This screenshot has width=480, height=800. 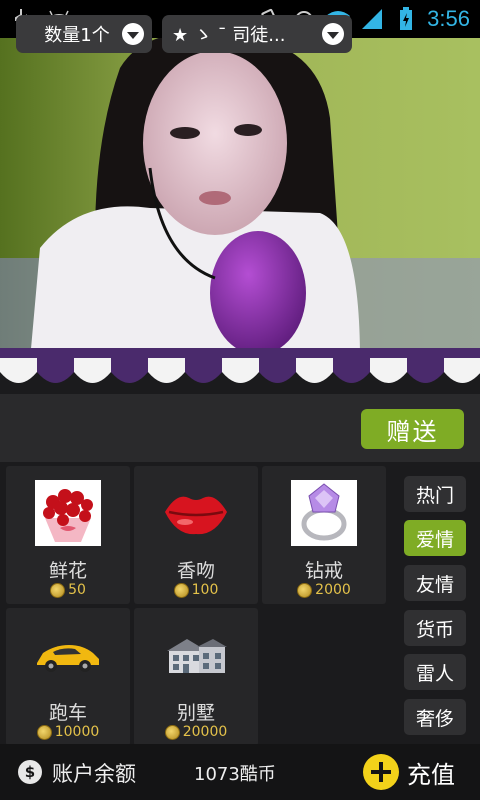 I want to click on quantity-dropdown: 数量1个, so click(x=84, y=34).